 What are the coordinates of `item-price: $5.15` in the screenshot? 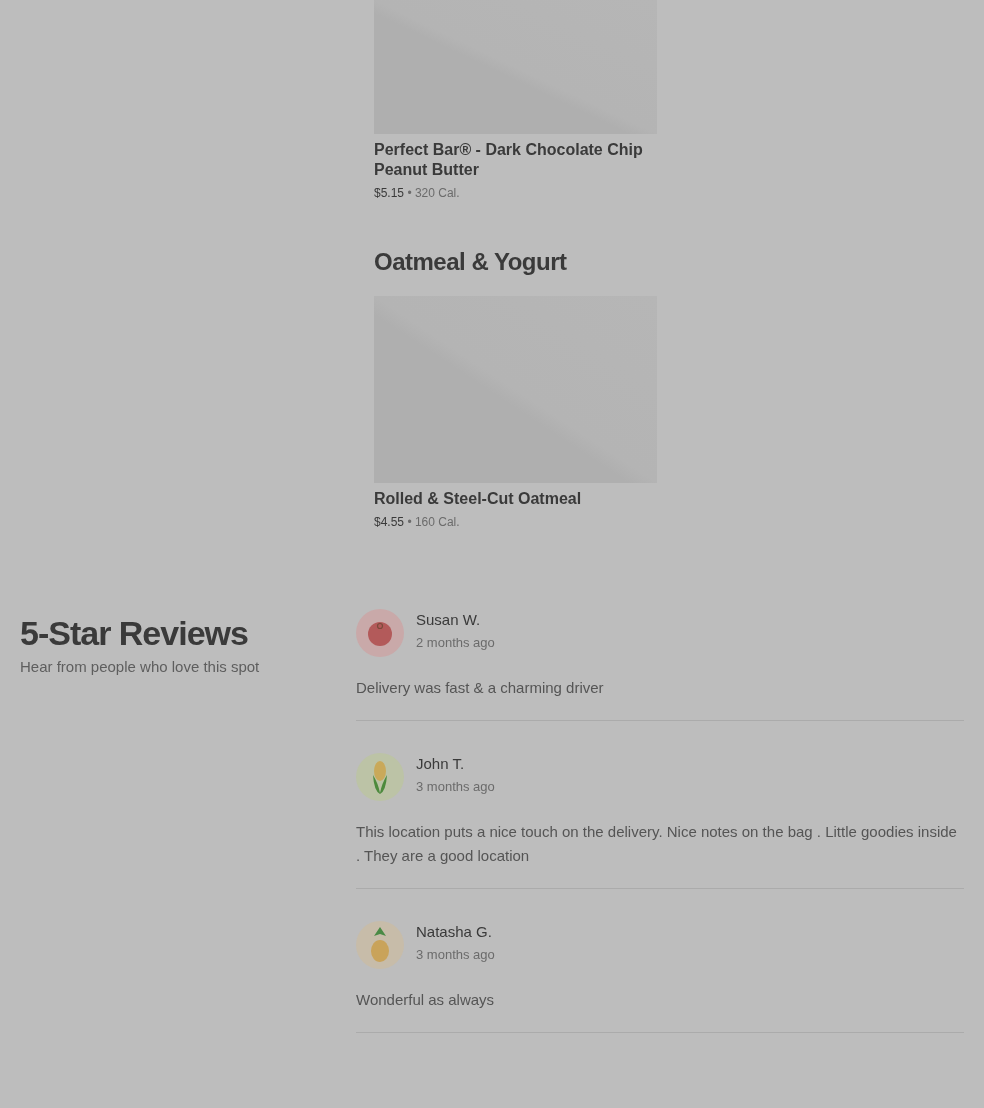 It's located at (389, 193).